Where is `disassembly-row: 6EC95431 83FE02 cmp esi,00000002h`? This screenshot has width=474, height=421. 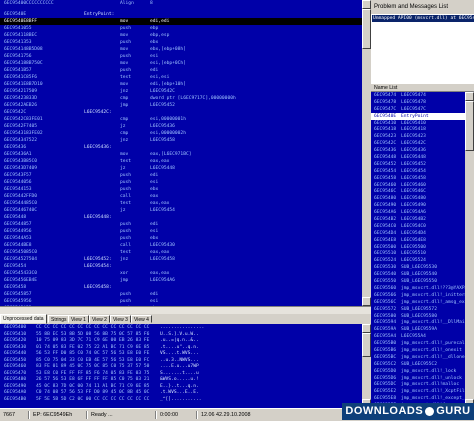 disassembly-row: 6EC95431 83FE02 cmp esi,00000002h is located at coordinates (181, 133).